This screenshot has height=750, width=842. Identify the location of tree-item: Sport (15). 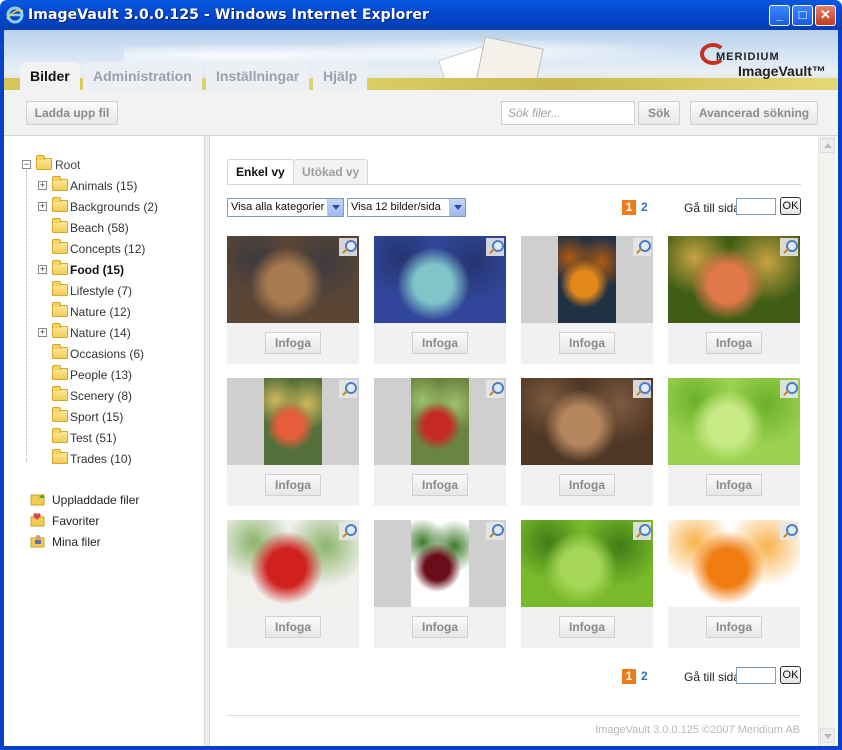
(113, 417).